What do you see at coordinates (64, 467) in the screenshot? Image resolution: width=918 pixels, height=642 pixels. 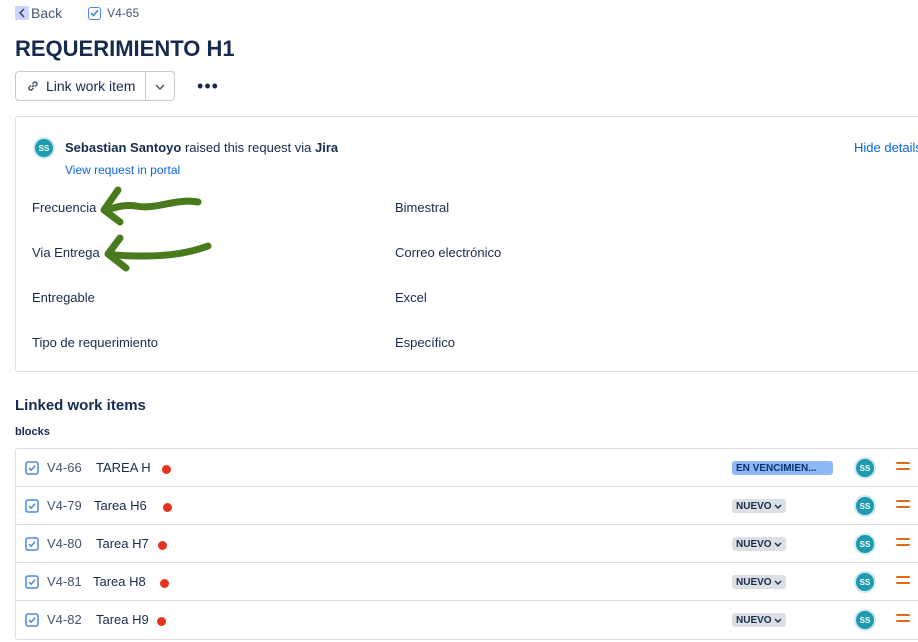 I see `linked-item-key: V4-66` at bounding box center [64, 467].